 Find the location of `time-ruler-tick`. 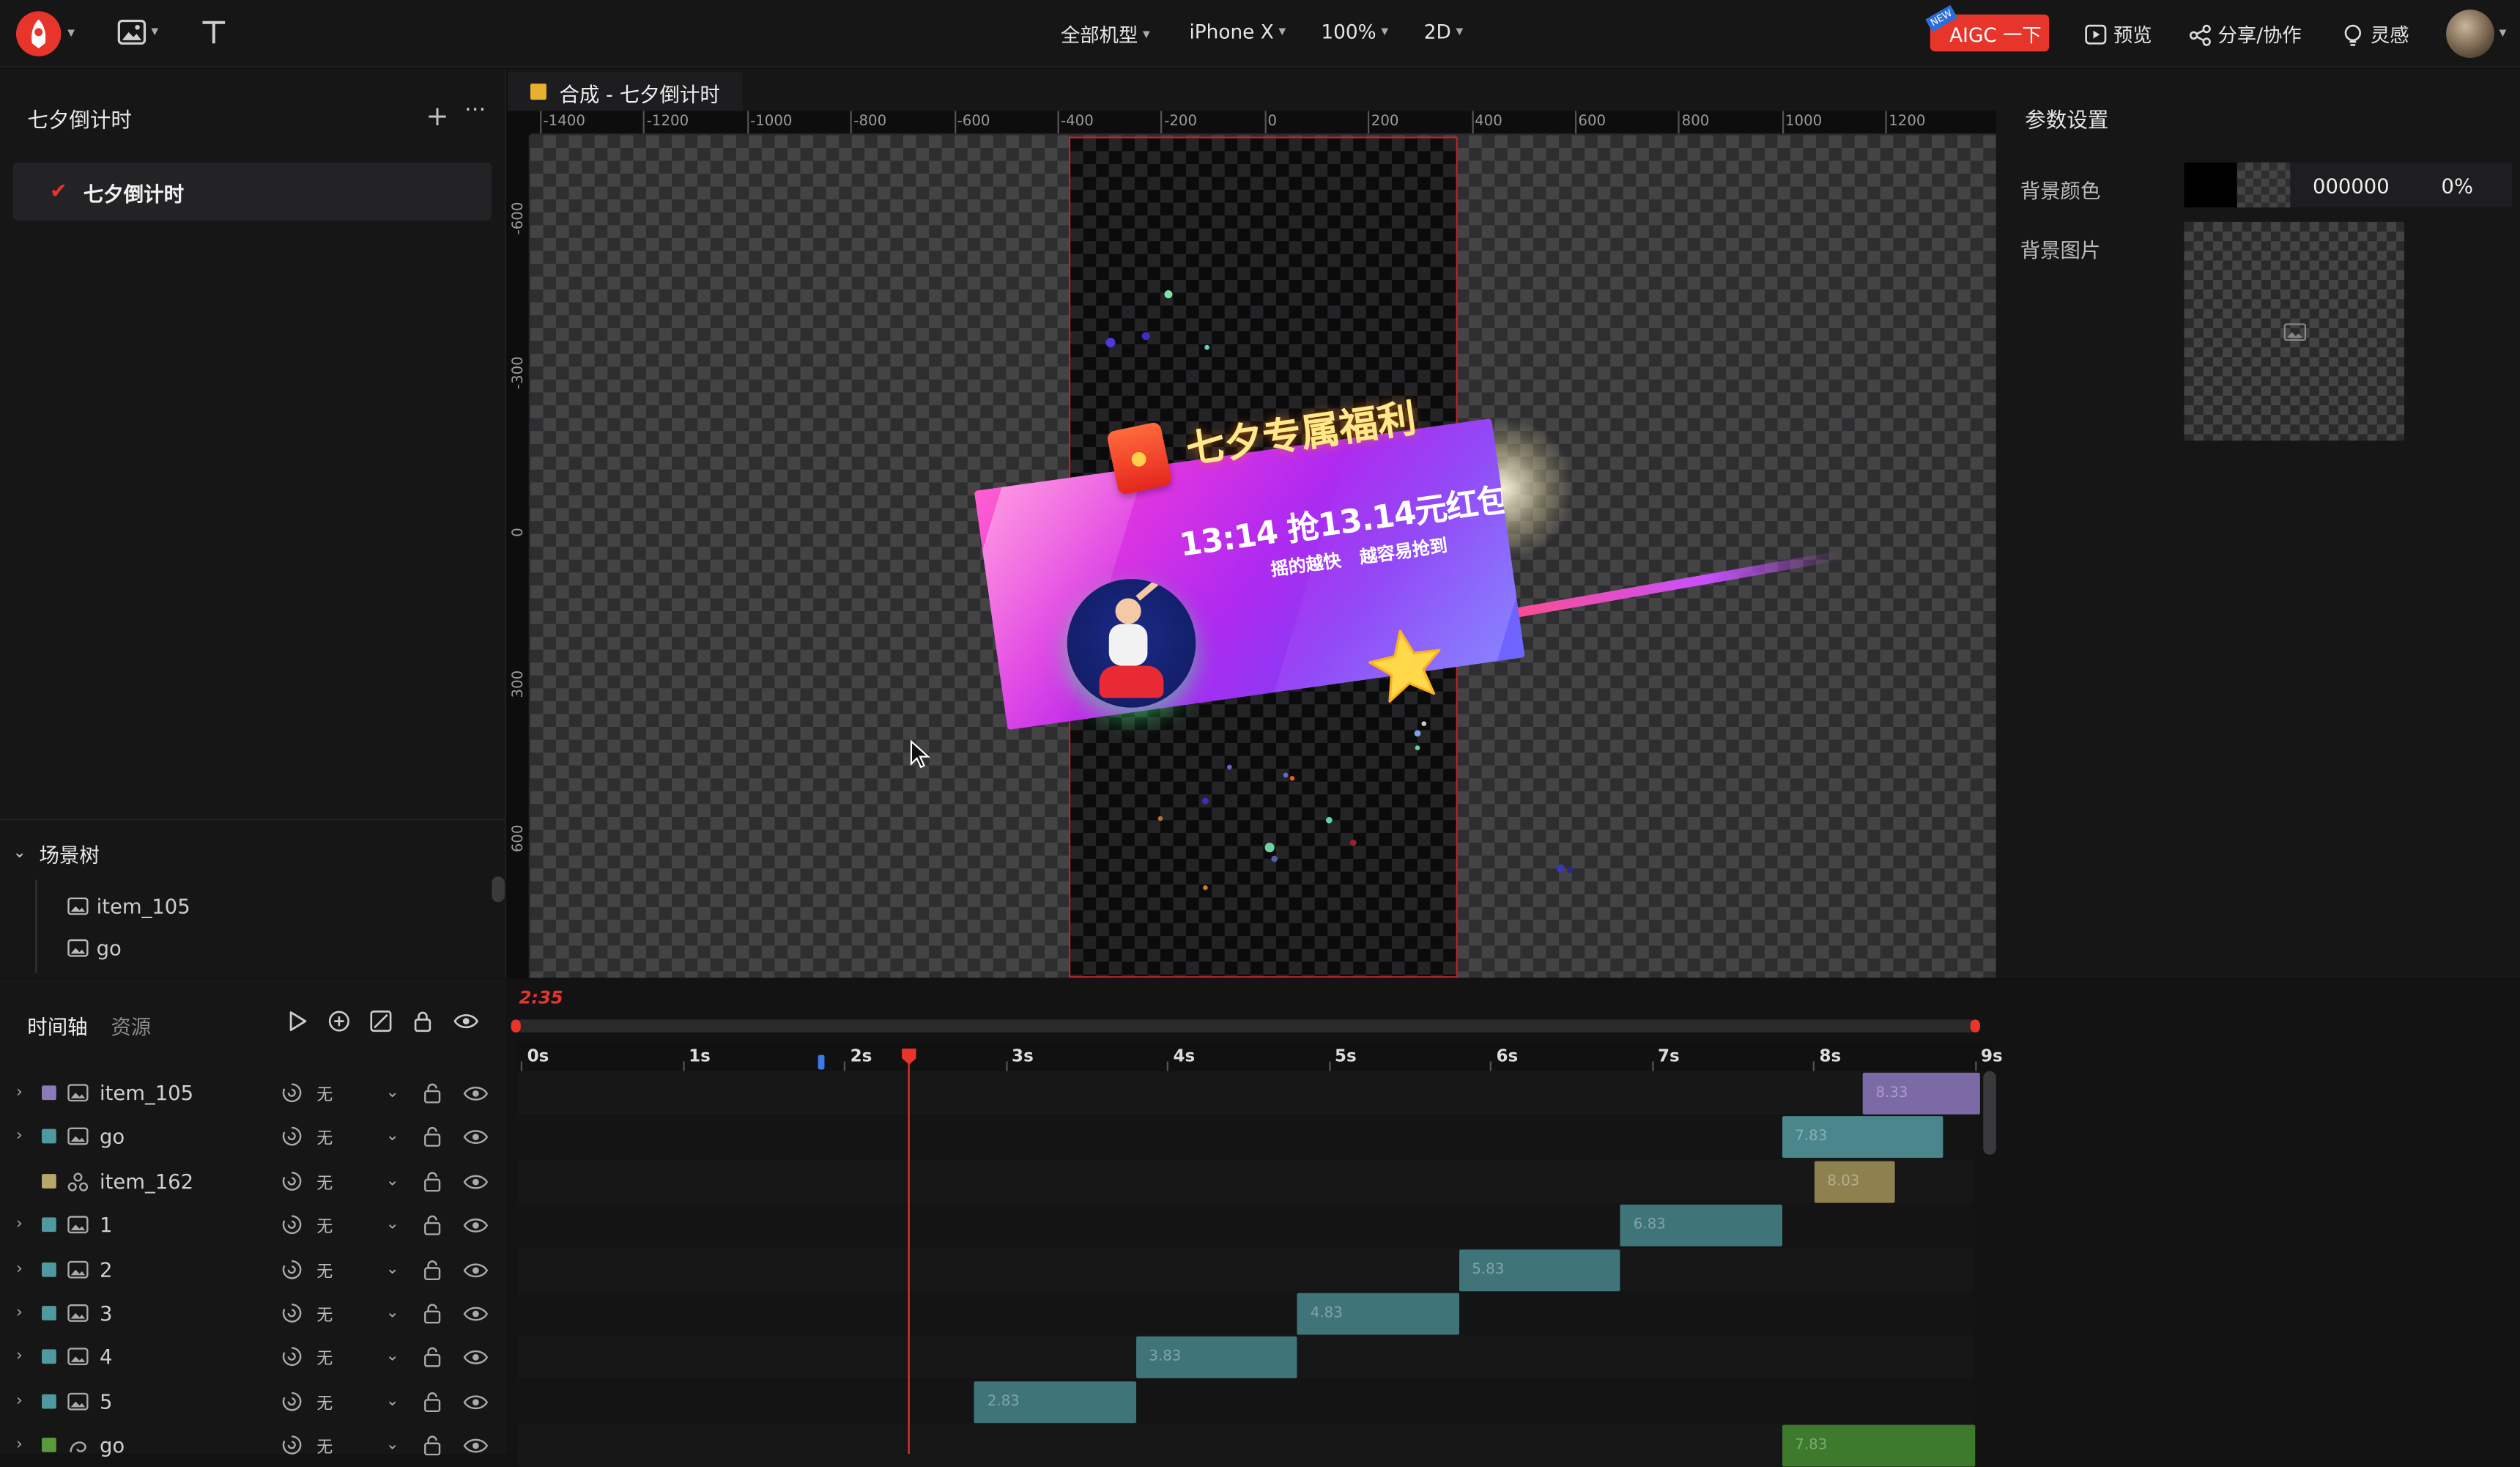

time-ruler-tick is located at coordinates (1329, 1066).